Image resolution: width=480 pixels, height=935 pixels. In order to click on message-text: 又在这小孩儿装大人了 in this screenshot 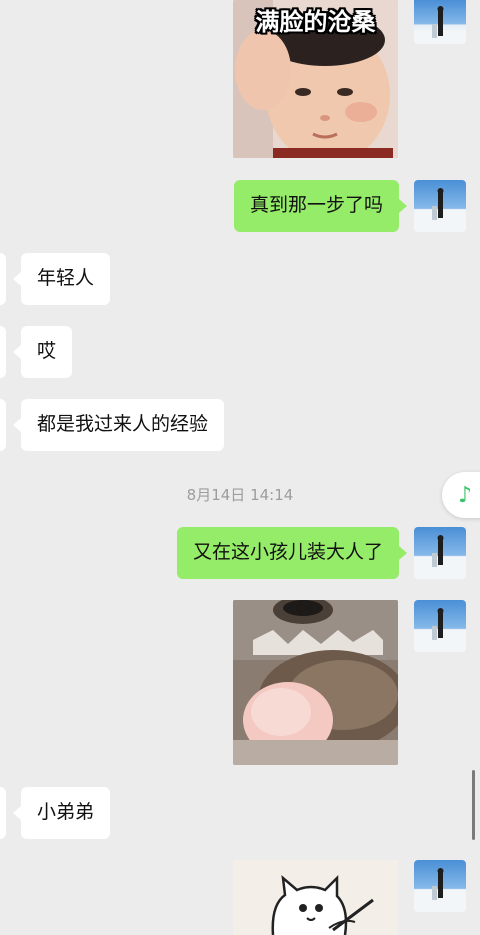, I will do `click(287, 552)`.